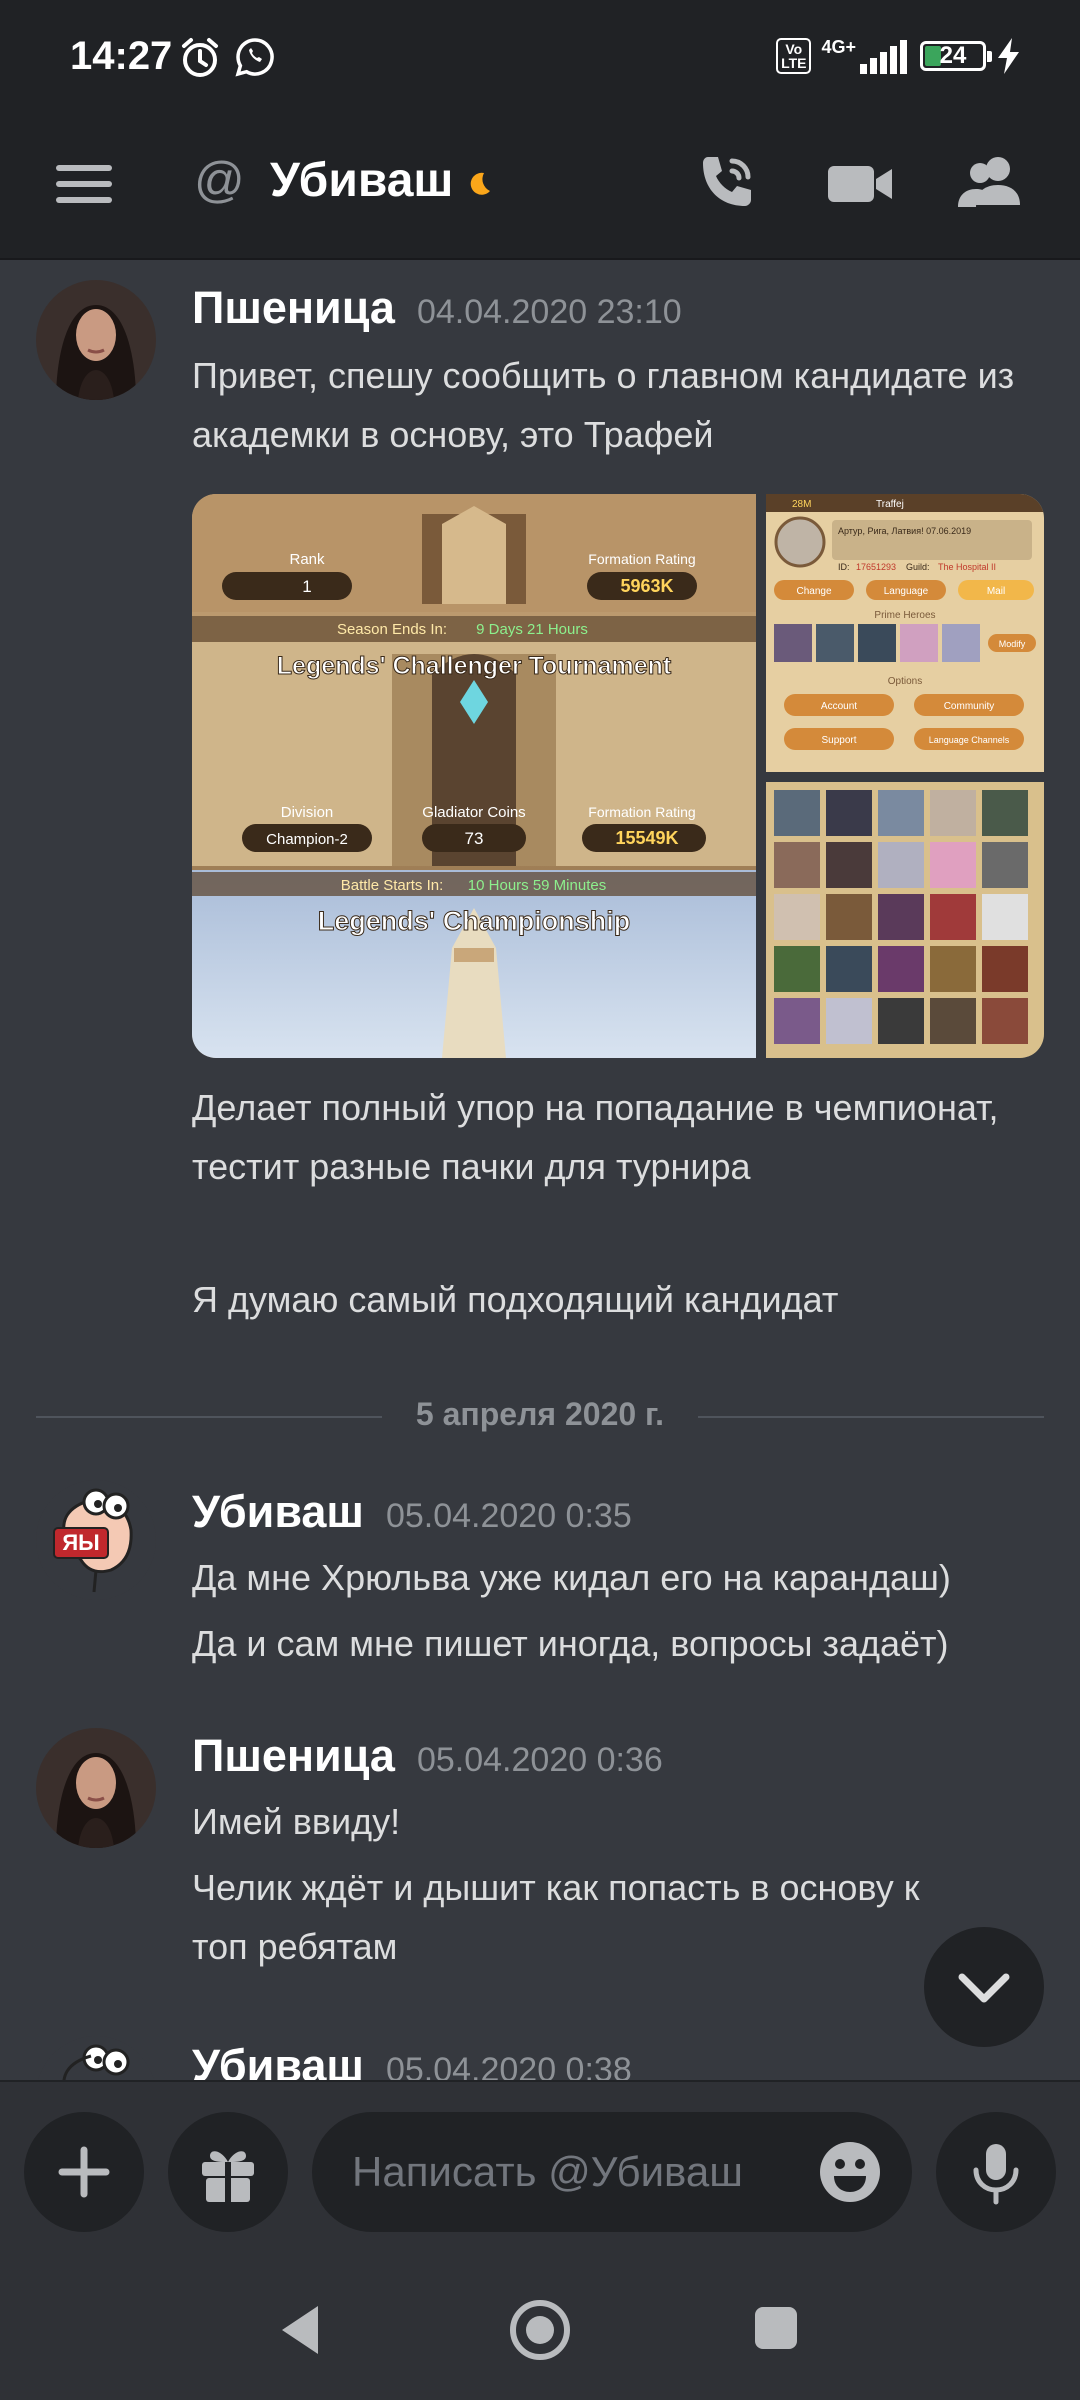  What do you see at coordinates (547, 2171) in the screenshot?
I see `message-input-placeholder: Написать @Убиваш` at bounding box center [547, 2171].